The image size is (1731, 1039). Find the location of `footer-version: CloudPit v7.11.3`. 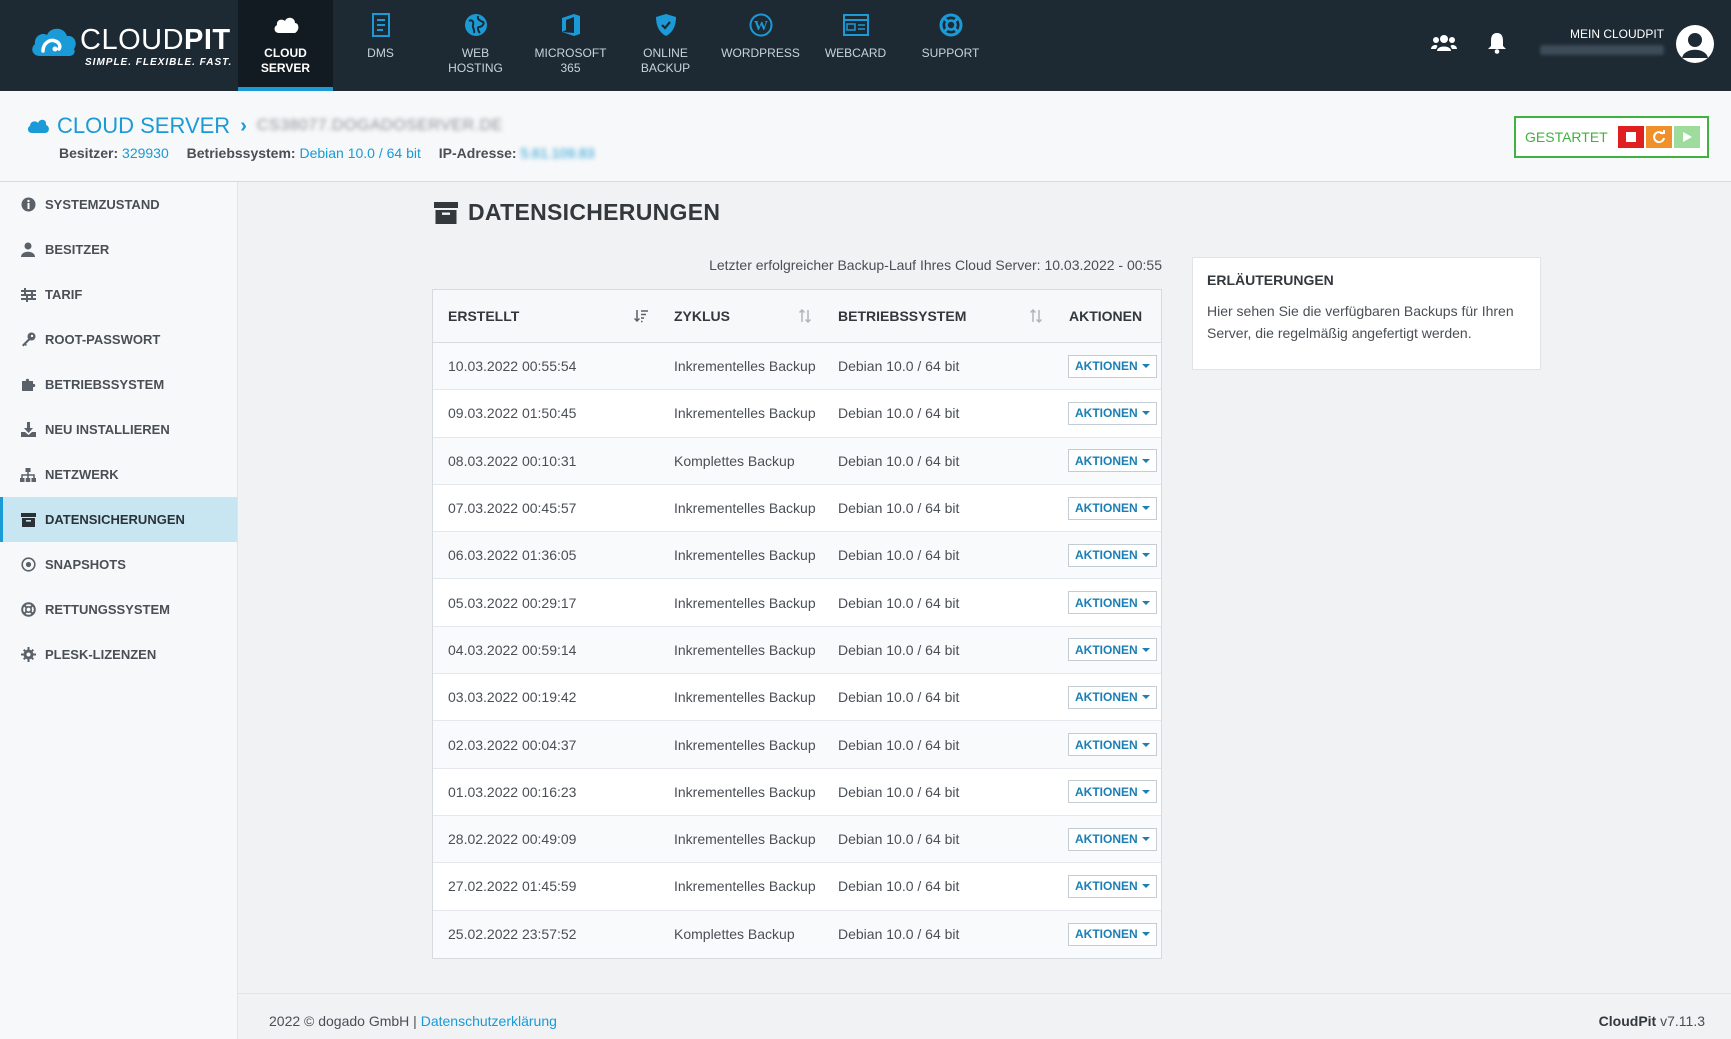

footer-version: CloudPit v7.11.3 is located at coordinates (1652, 1021).